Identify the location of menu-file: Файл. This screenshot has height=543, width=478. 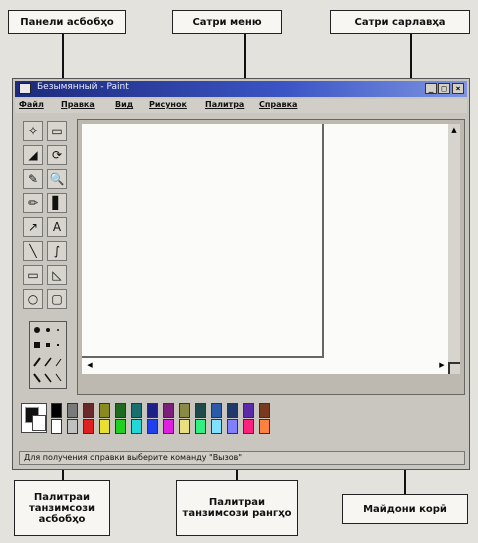
(31, 104).